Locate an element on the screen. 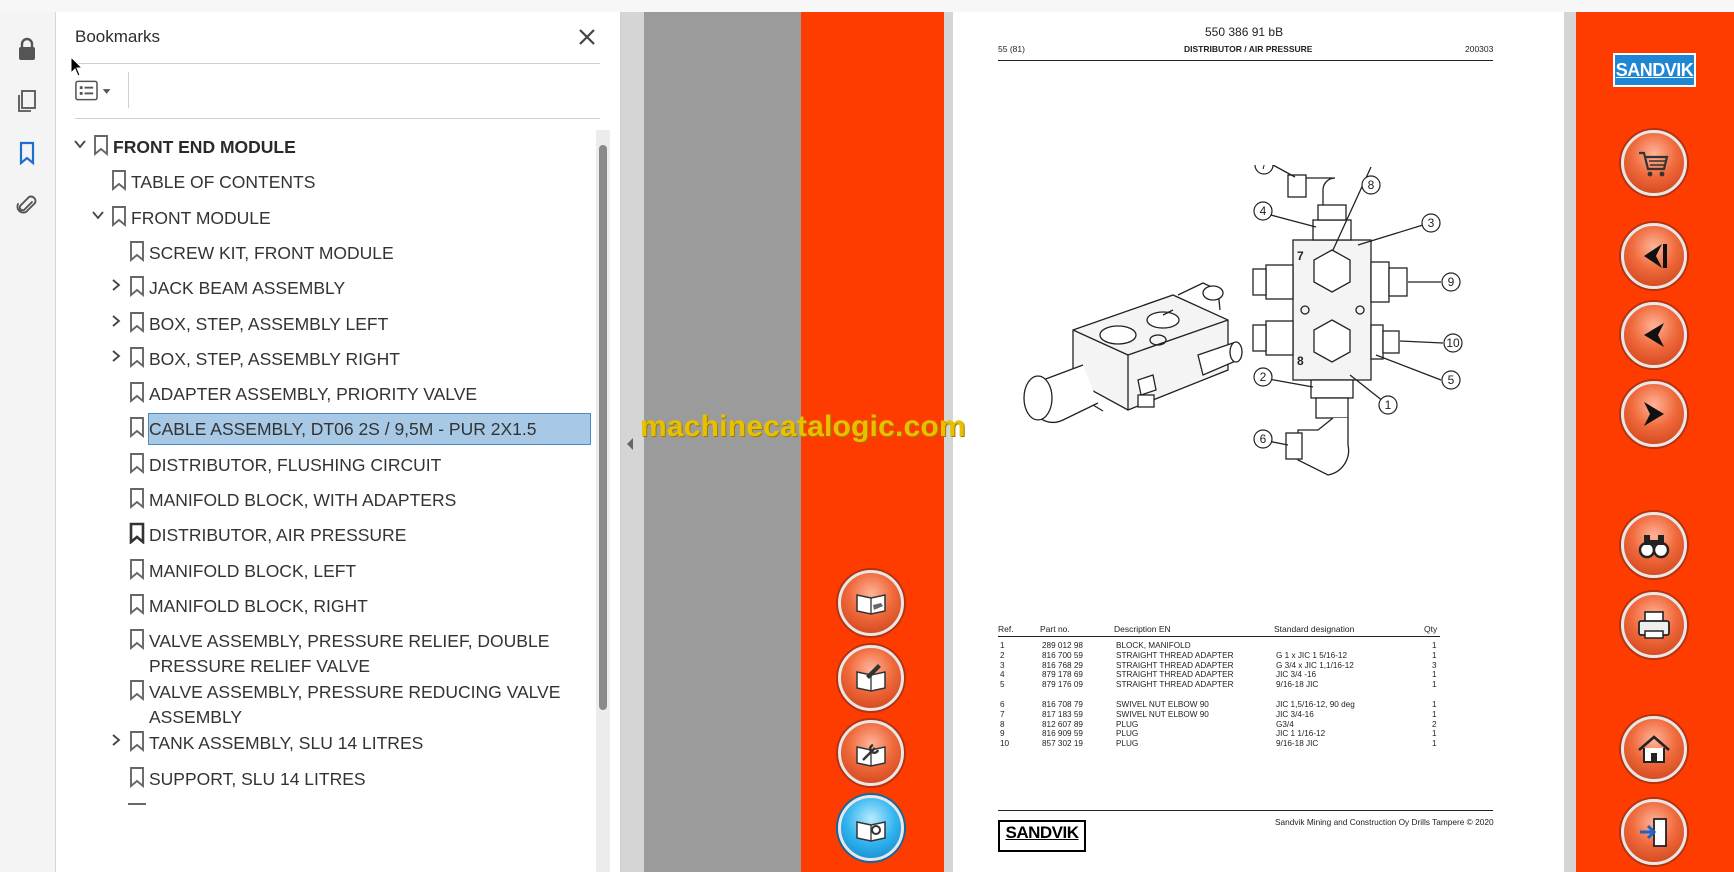 Image resolution: width=1734 pixels, height=872 pixels. col-header-standard: Standard designation is located at coordinates (1314, 629).